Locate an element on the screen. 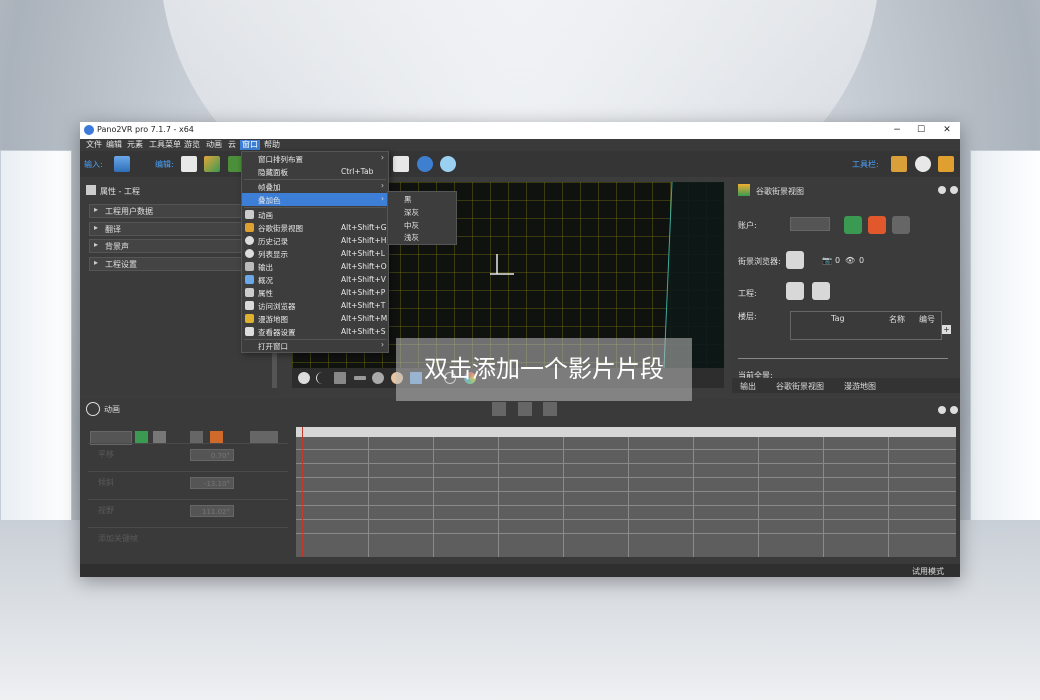 The image size is (1040, 700). add-floor-button: + is located at coordinates (946, 329).